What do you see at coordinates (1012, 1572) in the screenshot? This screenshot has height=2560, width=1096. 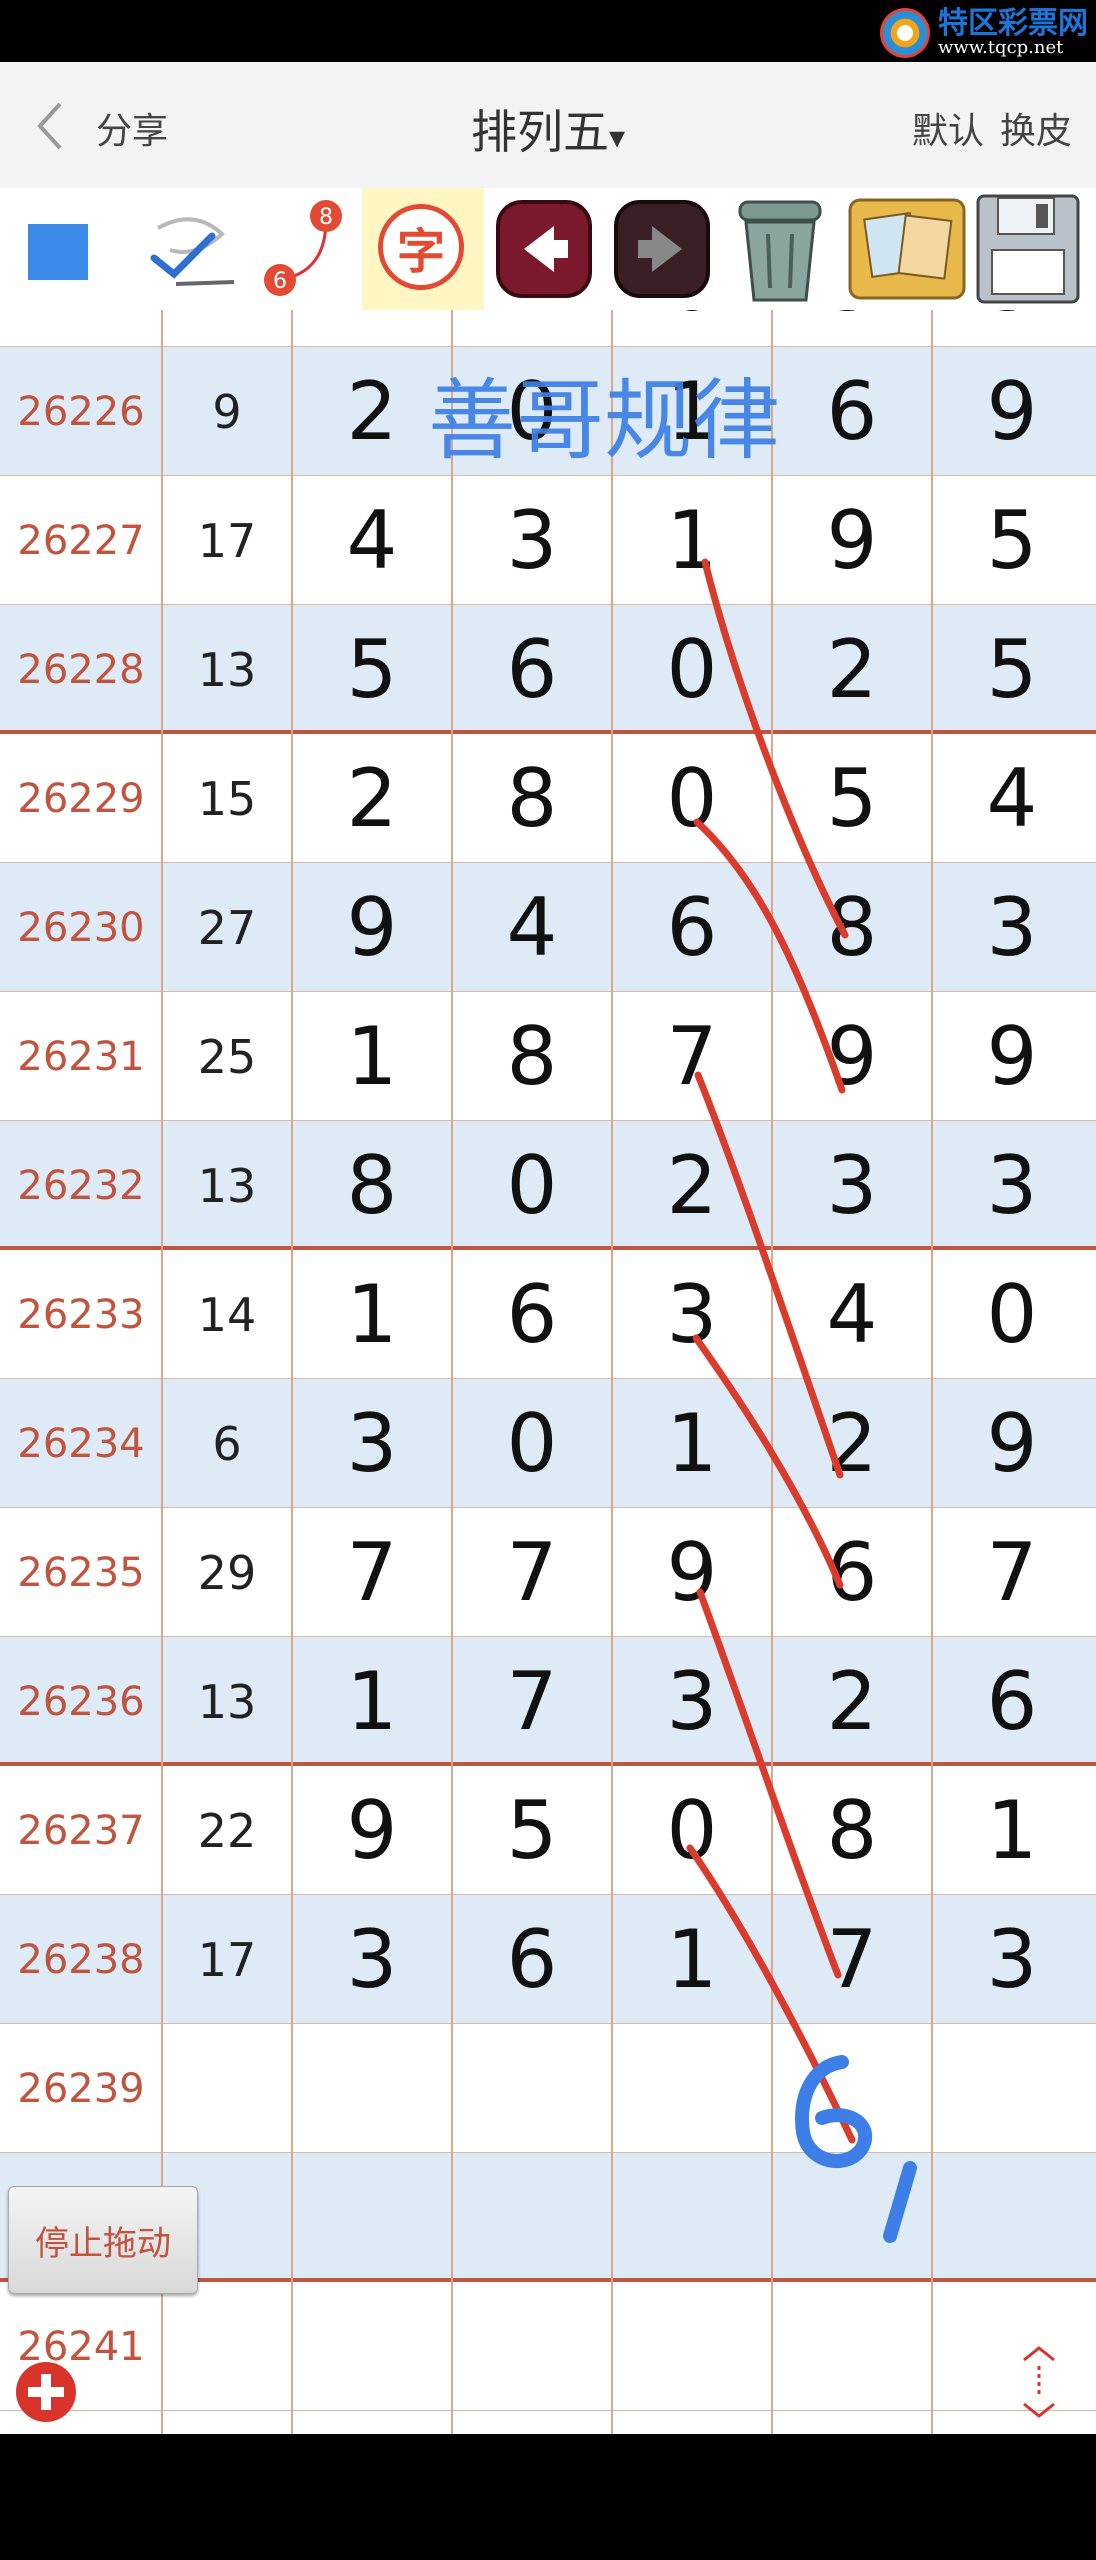 I see `digit-cell-5: 7` at bounding box center [1012, 1572].